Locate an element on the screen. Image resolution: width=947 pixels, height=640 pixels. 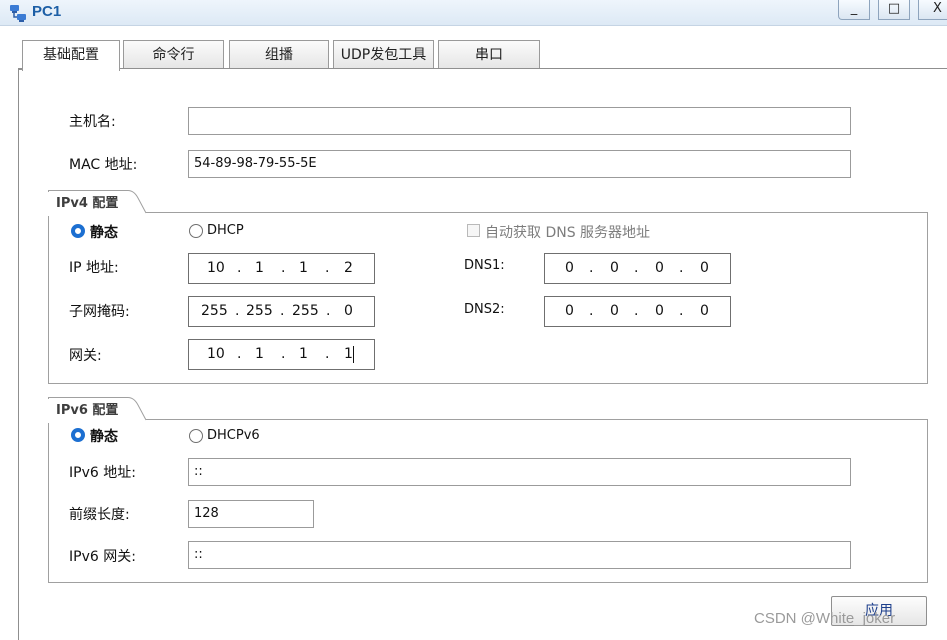
prefix-length-input: 128 is located at coordinates (251, 514).